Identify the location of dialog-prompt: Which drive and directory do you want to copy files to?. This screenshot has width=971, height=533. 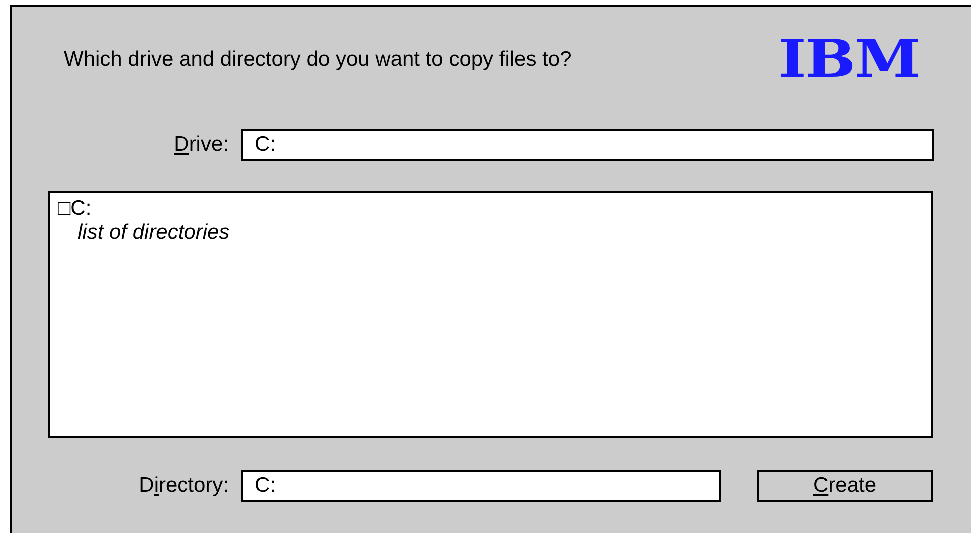
(318, 60).